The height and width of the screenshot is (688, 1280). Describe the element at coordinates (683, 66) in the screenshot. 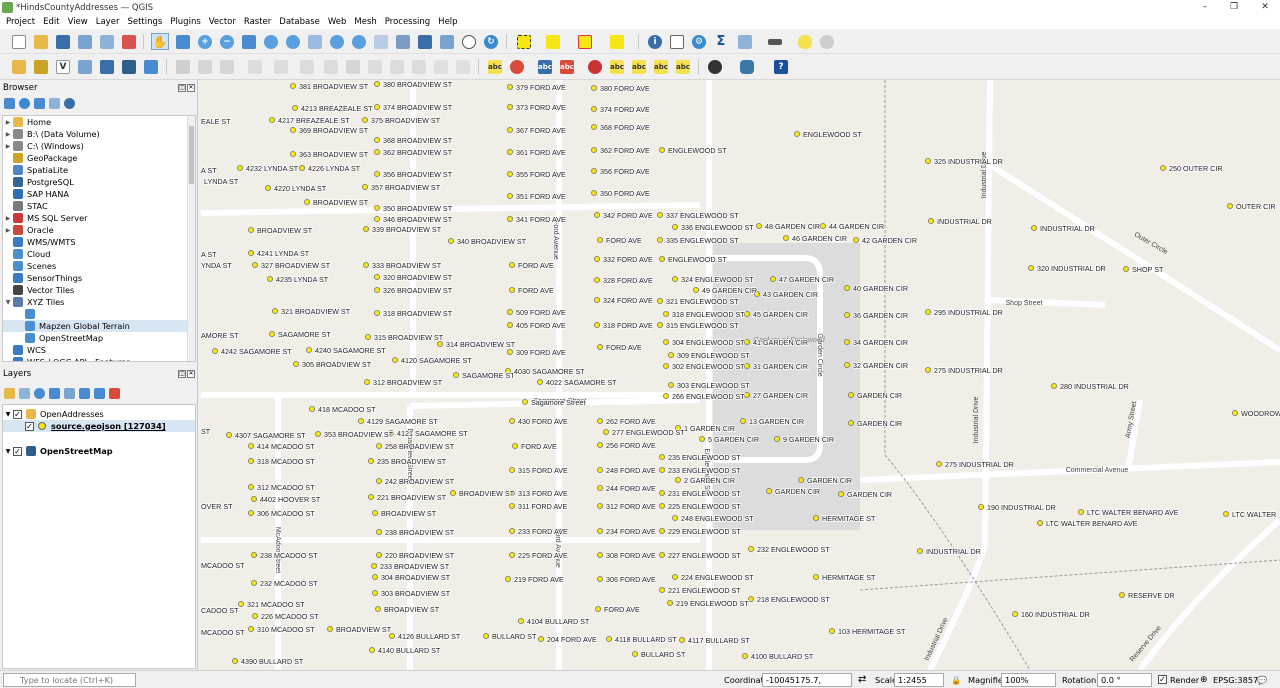

I see `label-unpin-button: abc` at that location.